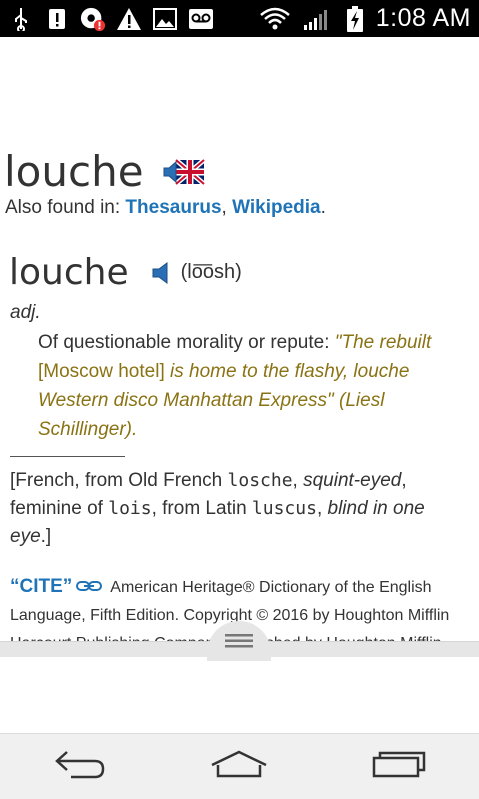  Describe the element at coordinates (423, 18) in the screenshot. I see `status-time: 1:08 AM` at that location.